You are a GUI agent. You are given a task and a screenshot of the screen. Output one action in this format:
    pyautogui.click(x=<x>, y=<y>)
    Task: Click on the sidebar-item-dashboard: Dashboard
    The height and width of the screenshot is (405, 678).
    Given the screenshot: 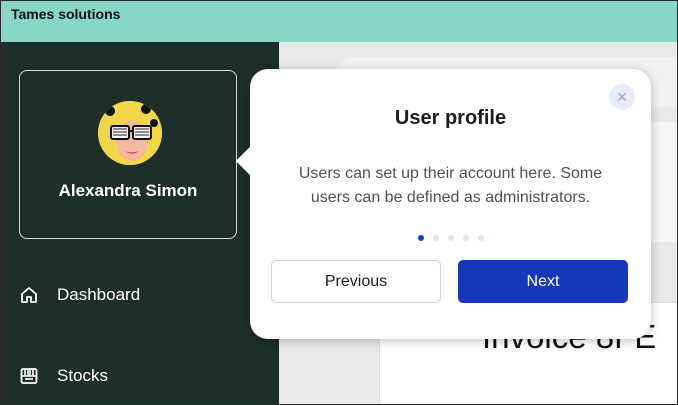 What is the action you would take?
    pyautogui.click(x=79, y=295)
    